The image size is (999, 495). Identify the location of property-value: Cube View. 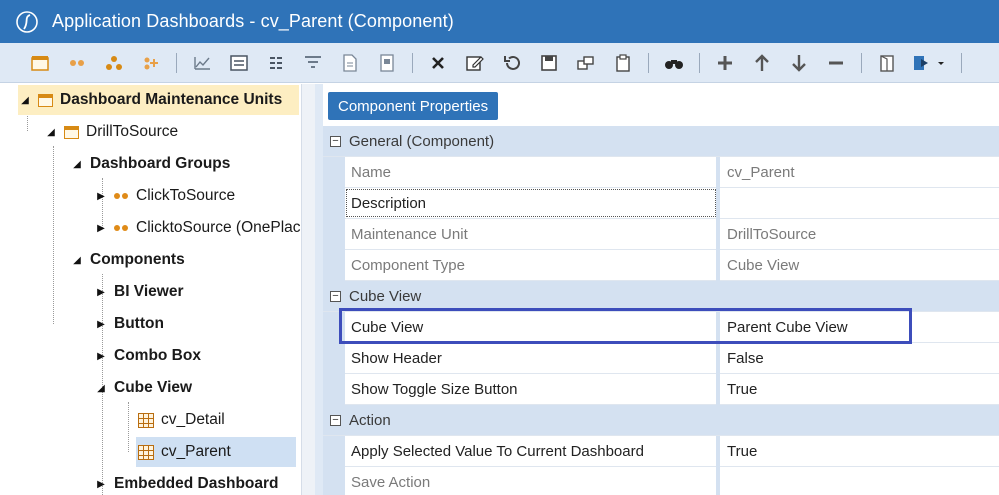
(860, 265).